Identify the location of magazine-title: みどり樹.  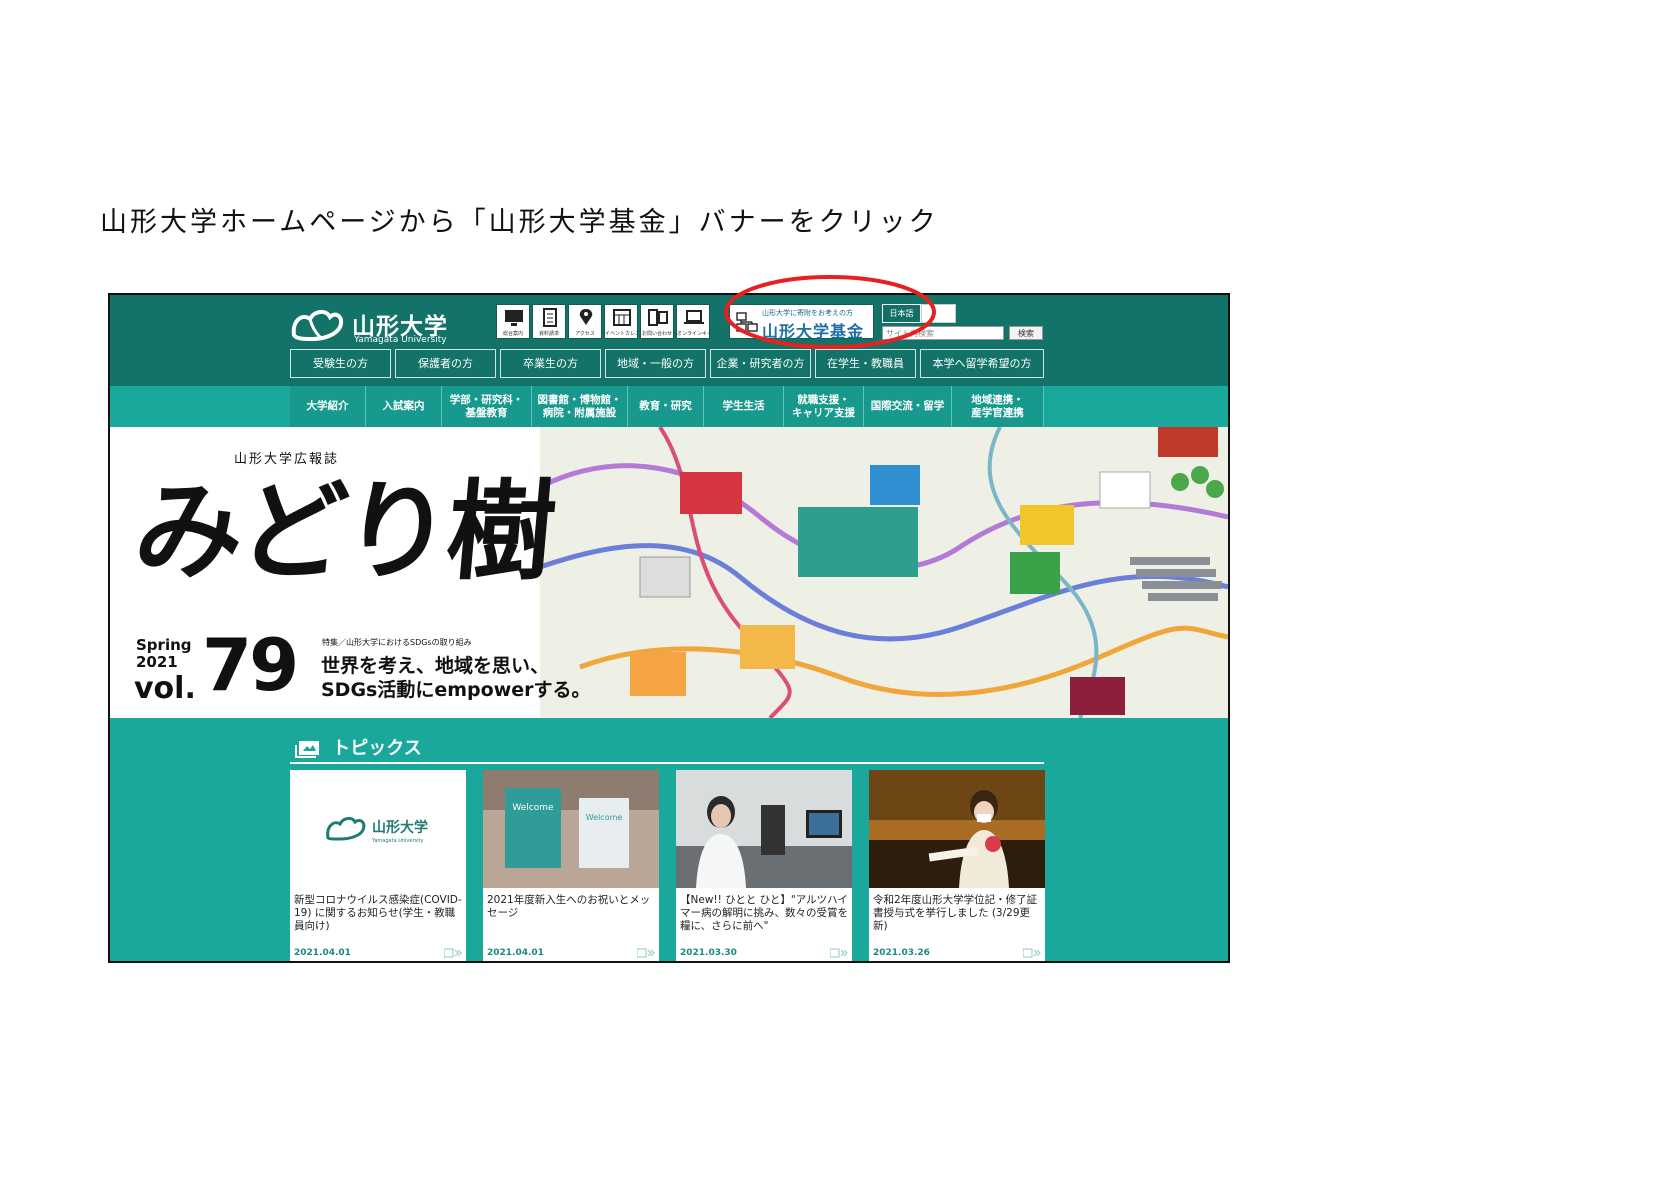
(343, 532).